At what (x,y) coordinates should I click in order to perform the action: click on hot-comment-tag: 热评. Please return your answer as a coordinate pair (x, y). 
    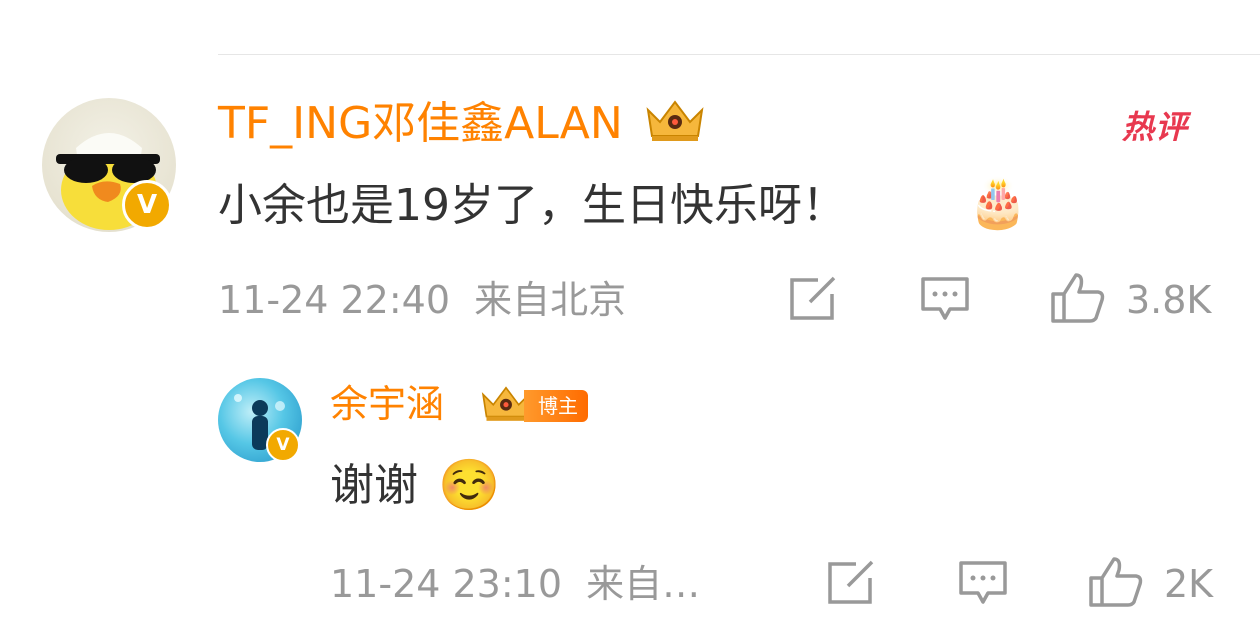
    Looking at the image, I should click on (1155, 127).